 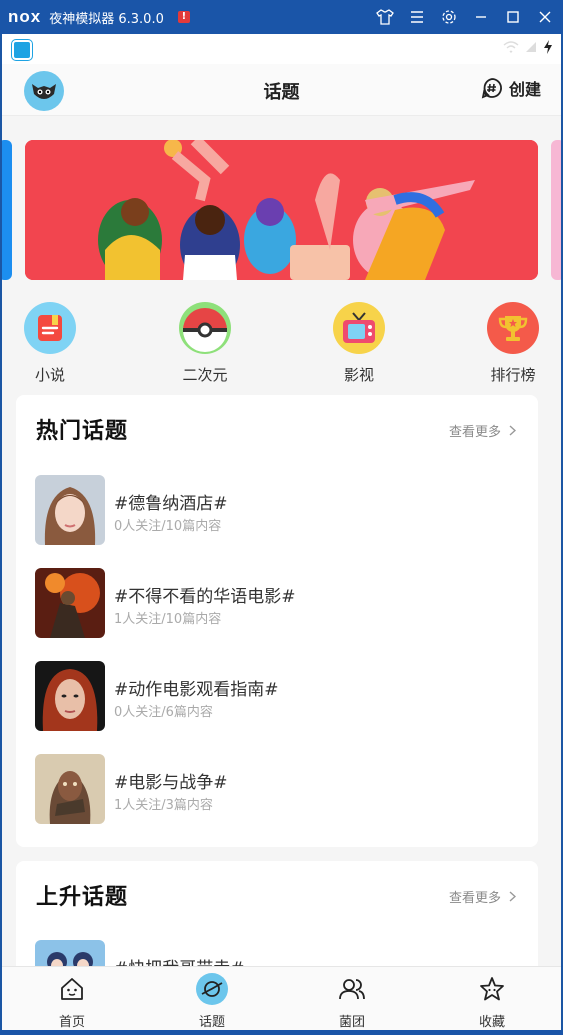 I want to click on topic-name: #电影与战争#, so click(x=171, y=783).